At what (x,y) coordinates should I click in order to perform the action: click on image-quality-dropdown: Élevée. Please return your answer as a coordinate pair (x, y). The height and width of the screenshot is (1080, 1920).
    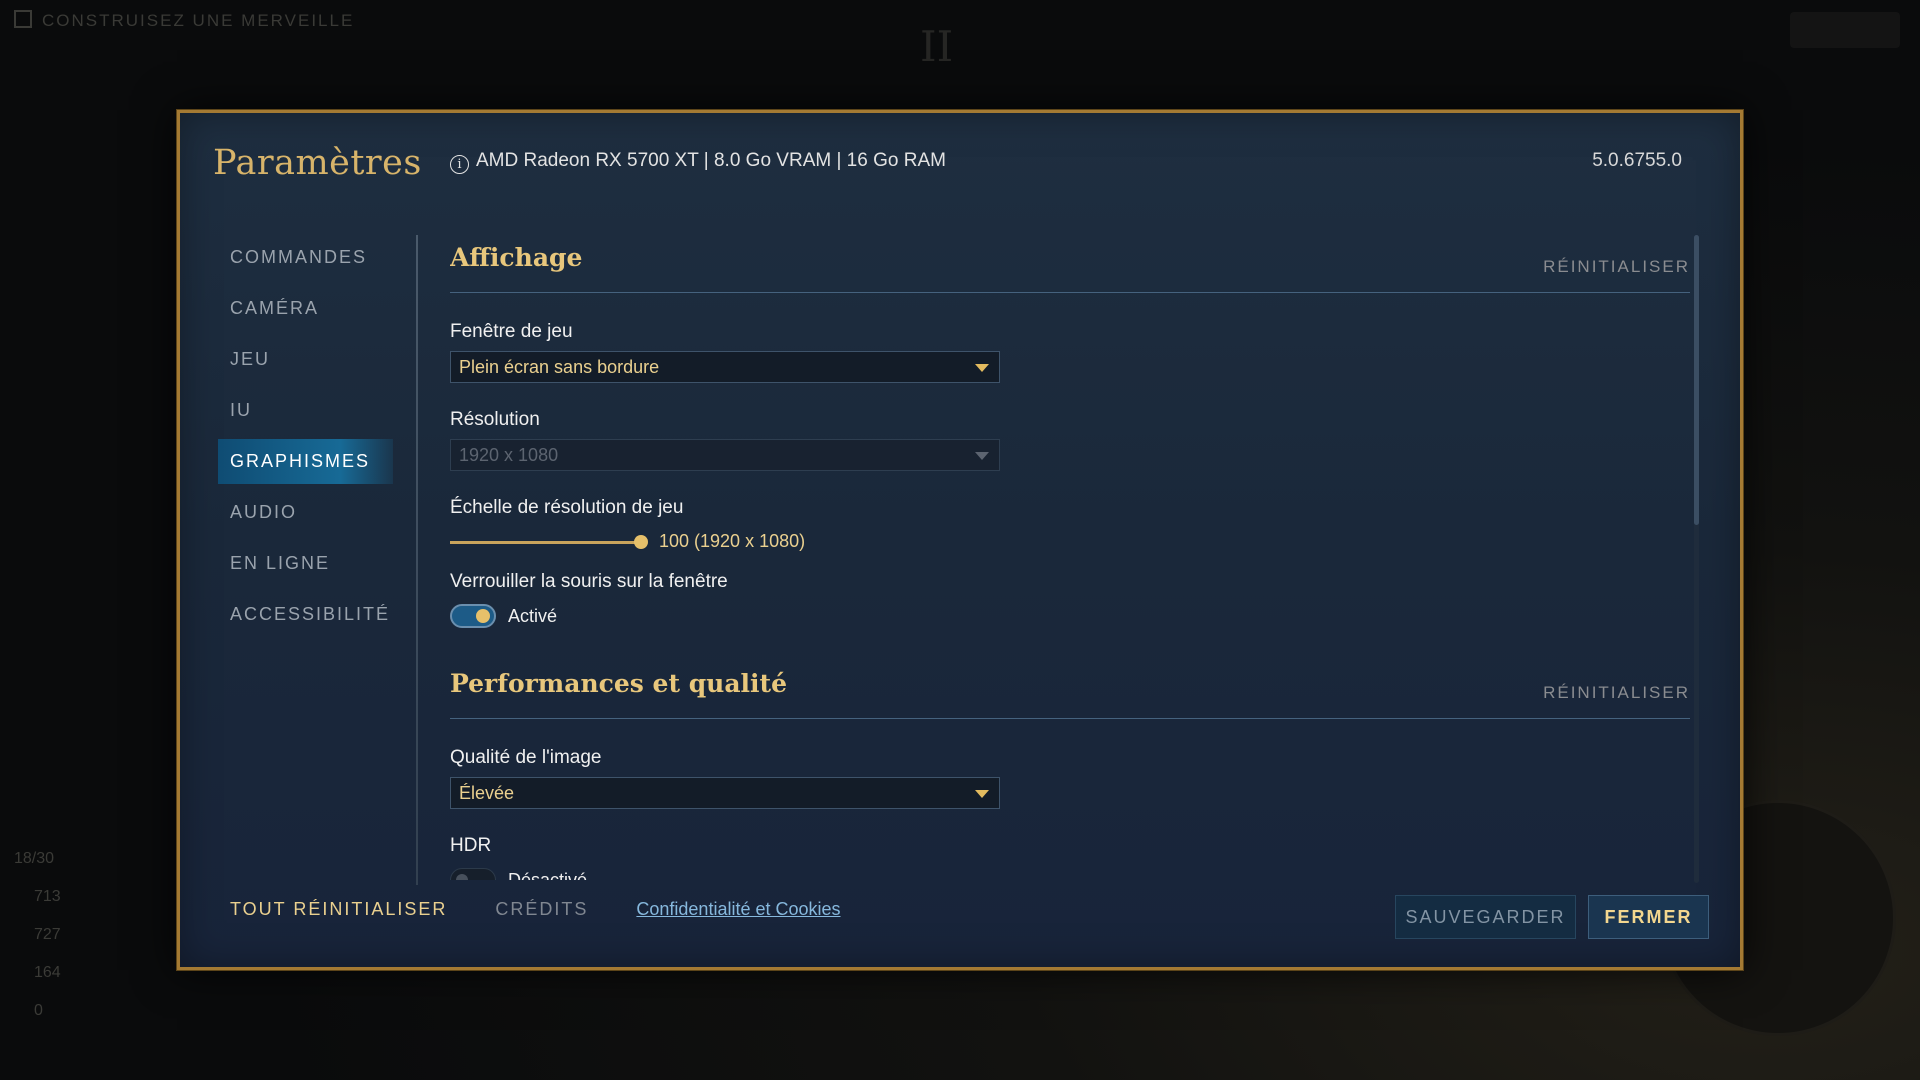
    Looking at the image, I should click on (725, 793).